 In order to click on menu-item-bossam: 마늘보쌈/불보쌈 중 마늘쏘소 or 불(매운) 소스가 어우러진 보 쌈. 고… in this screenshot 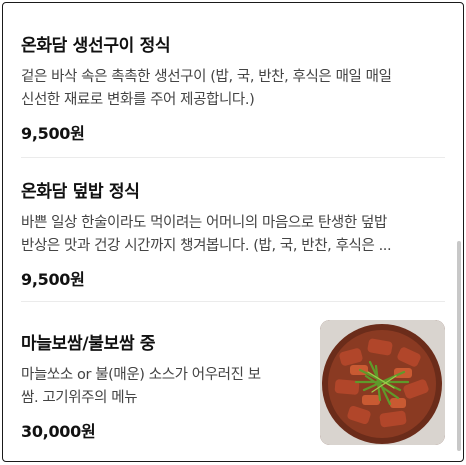, I will do `click(157, 385)`.